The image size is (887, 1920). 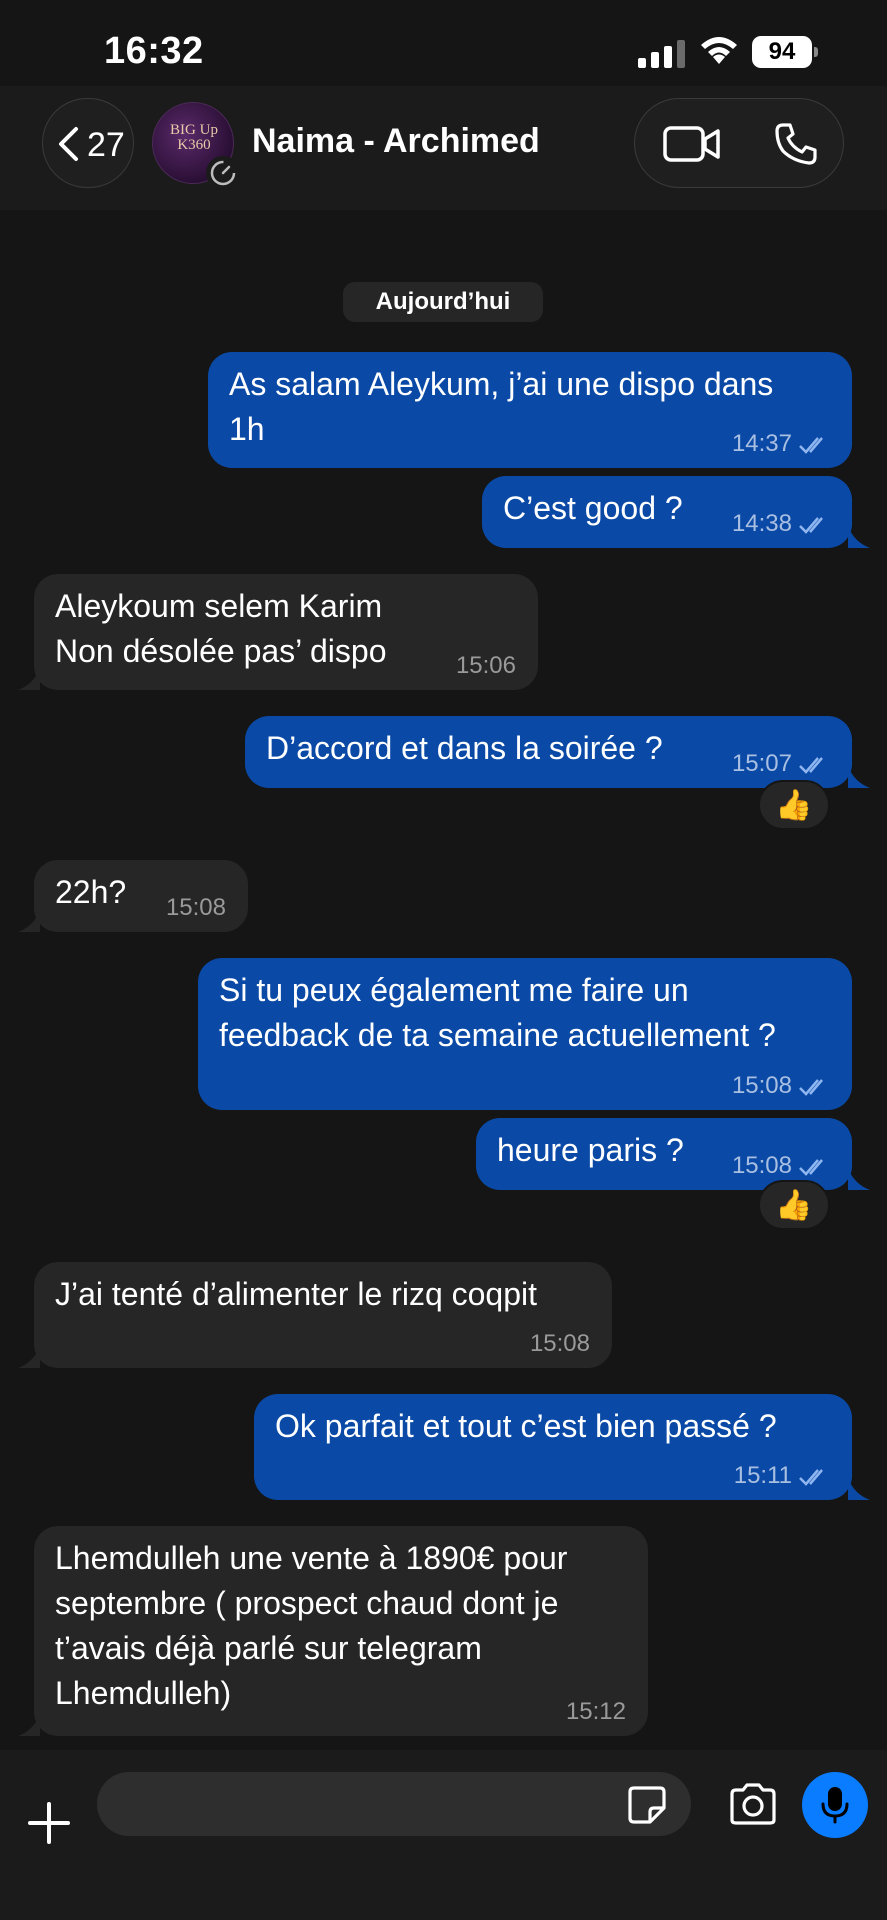 I want to click on date-separator: Aujourd’hui, so click(x=443, y=302).